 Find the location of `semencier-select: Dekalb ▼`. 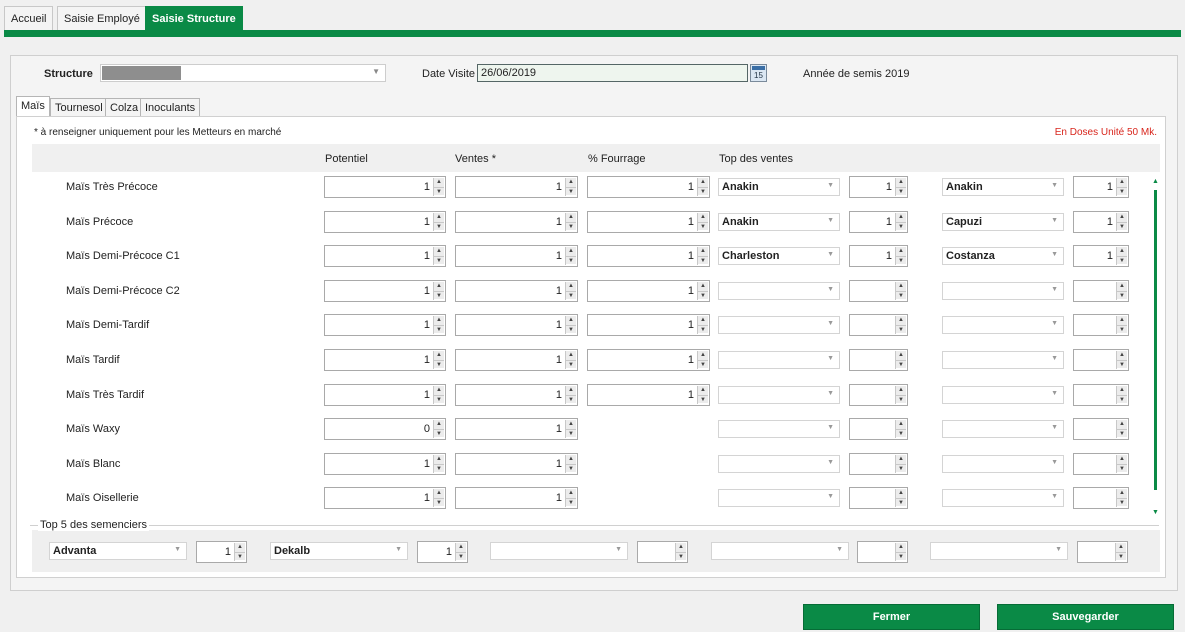

semencier-select: Dekalb ▼ is located at coordinates (339, 551).